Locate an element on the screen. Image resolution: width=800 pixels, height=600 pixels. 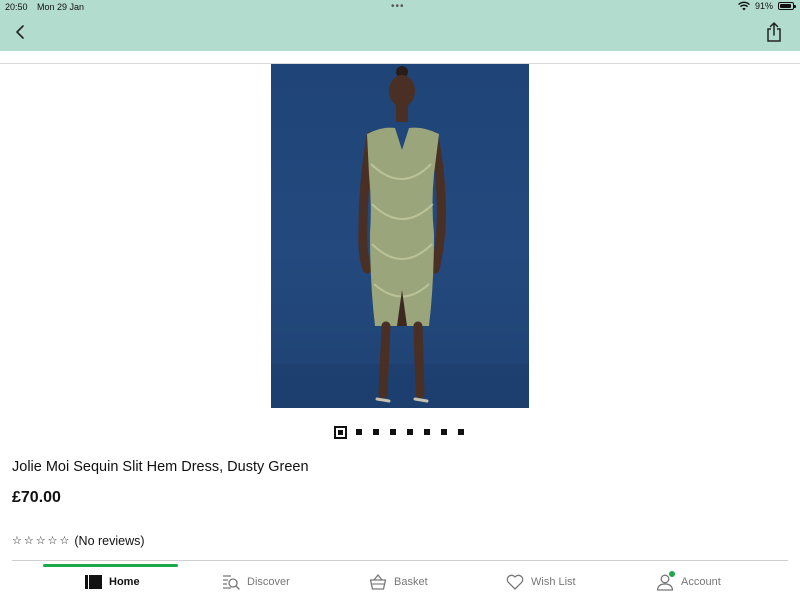
tab-account: Account is located at coordinates (688, 582).